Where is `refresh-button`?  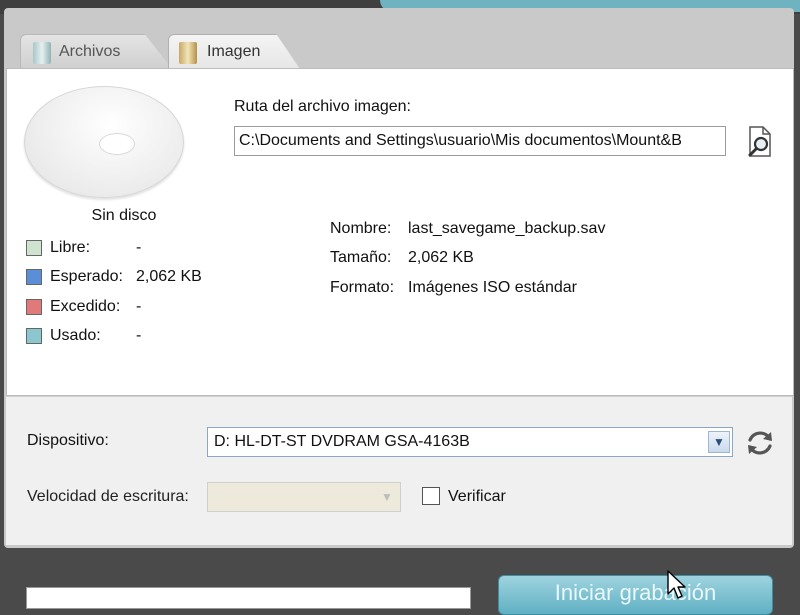
refresh-button is located at coordinates (760, 443).